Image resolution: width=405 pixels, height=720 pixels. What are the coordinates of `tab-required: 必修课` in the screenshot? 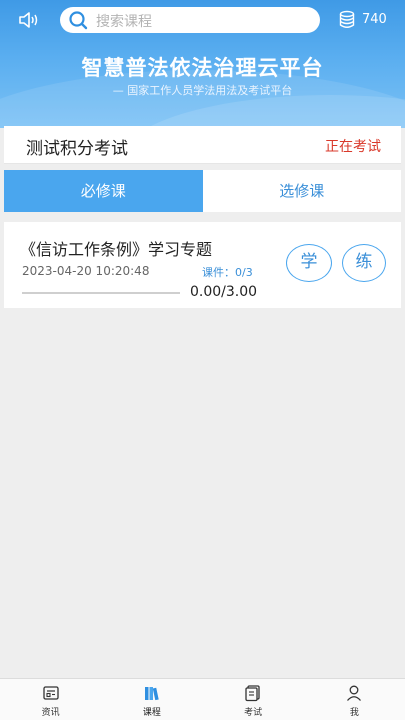 It's located at (103, 191).